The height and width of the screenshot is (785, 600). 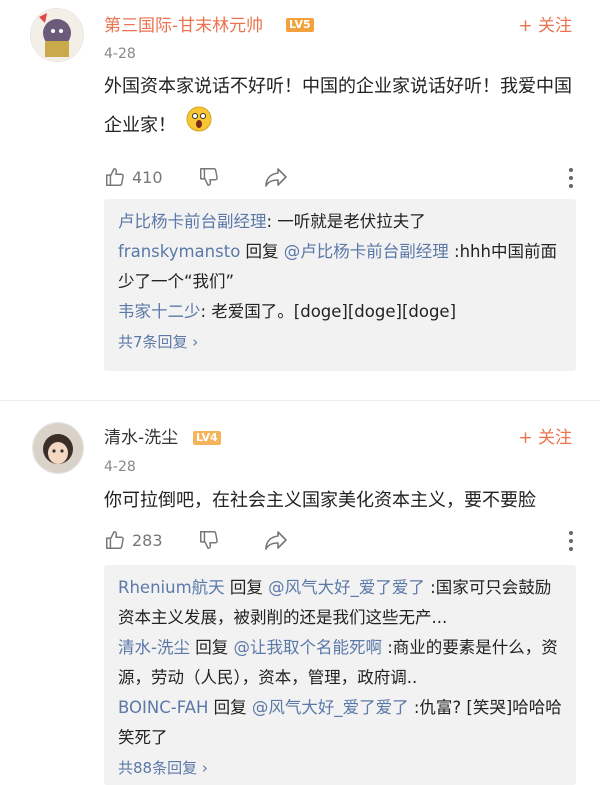 What do you see at coordinates (340, 723) in the screenshot?
I see `reply-item: BOINC-FAH 回复 @风气大好_爱了爱了 :仇富? [笑哭]哈哈哈笑死了` at bounding box center [340, 723].